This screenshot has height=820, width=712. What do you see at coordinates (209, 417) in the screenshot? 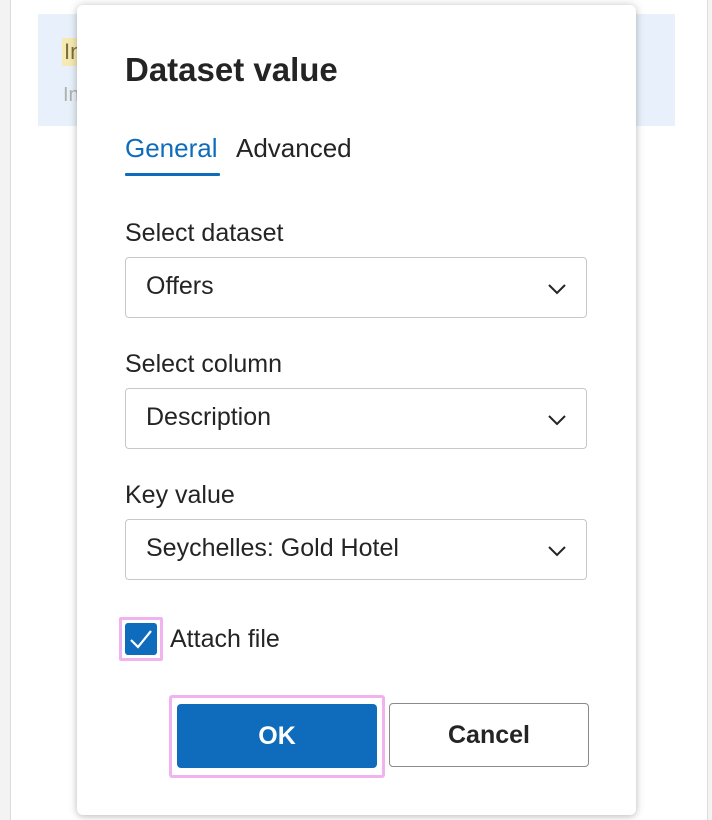
I see `select-column-value: Description` at bounding box center [209, 417].